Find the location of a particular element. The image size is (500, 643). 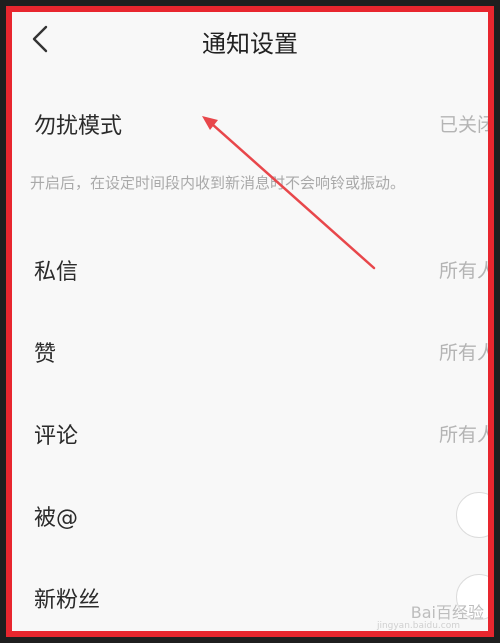

setting-row-private-message: 私信 所有人 is located at coordinates (250, 270).